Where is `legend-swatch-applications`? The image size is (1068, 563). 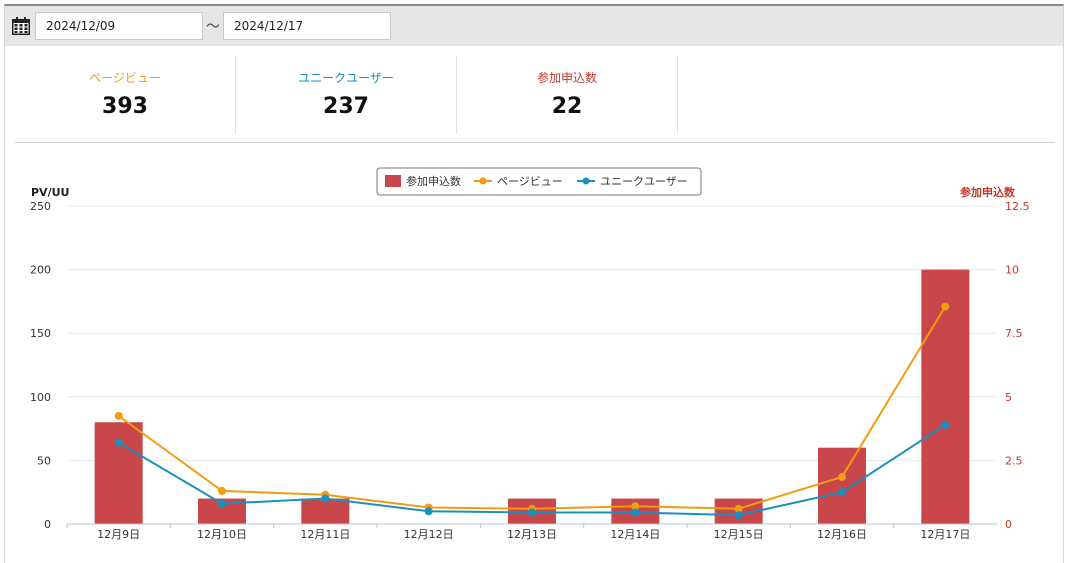
legend-swatch-applications is located at coordinates (393, 181).